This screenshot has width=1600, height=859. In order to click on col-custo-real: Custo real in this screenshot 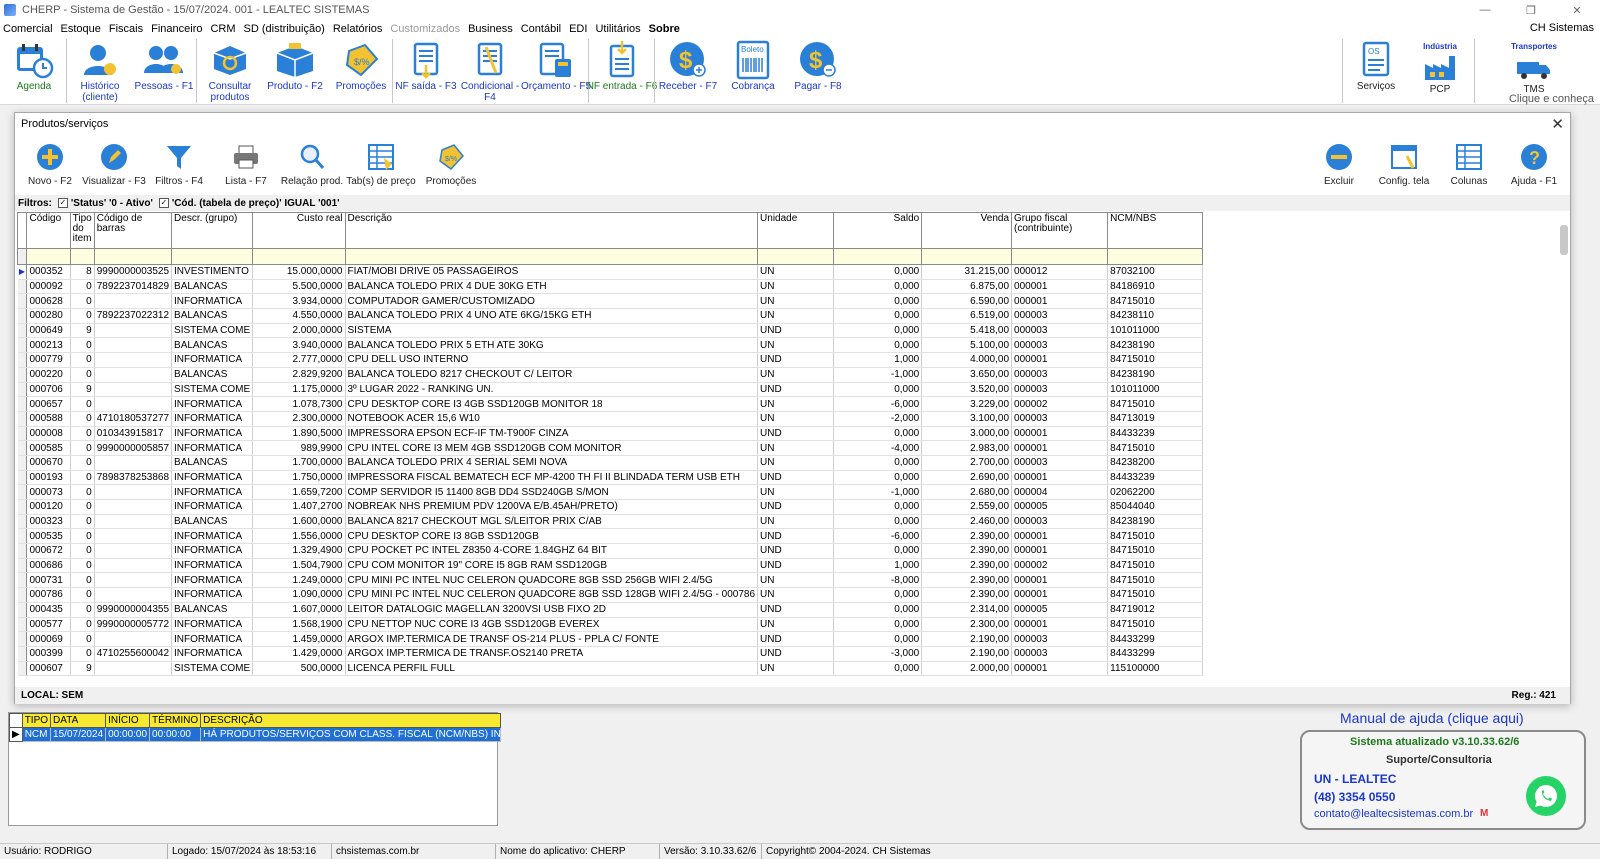, I will do `click(299, 230)`.